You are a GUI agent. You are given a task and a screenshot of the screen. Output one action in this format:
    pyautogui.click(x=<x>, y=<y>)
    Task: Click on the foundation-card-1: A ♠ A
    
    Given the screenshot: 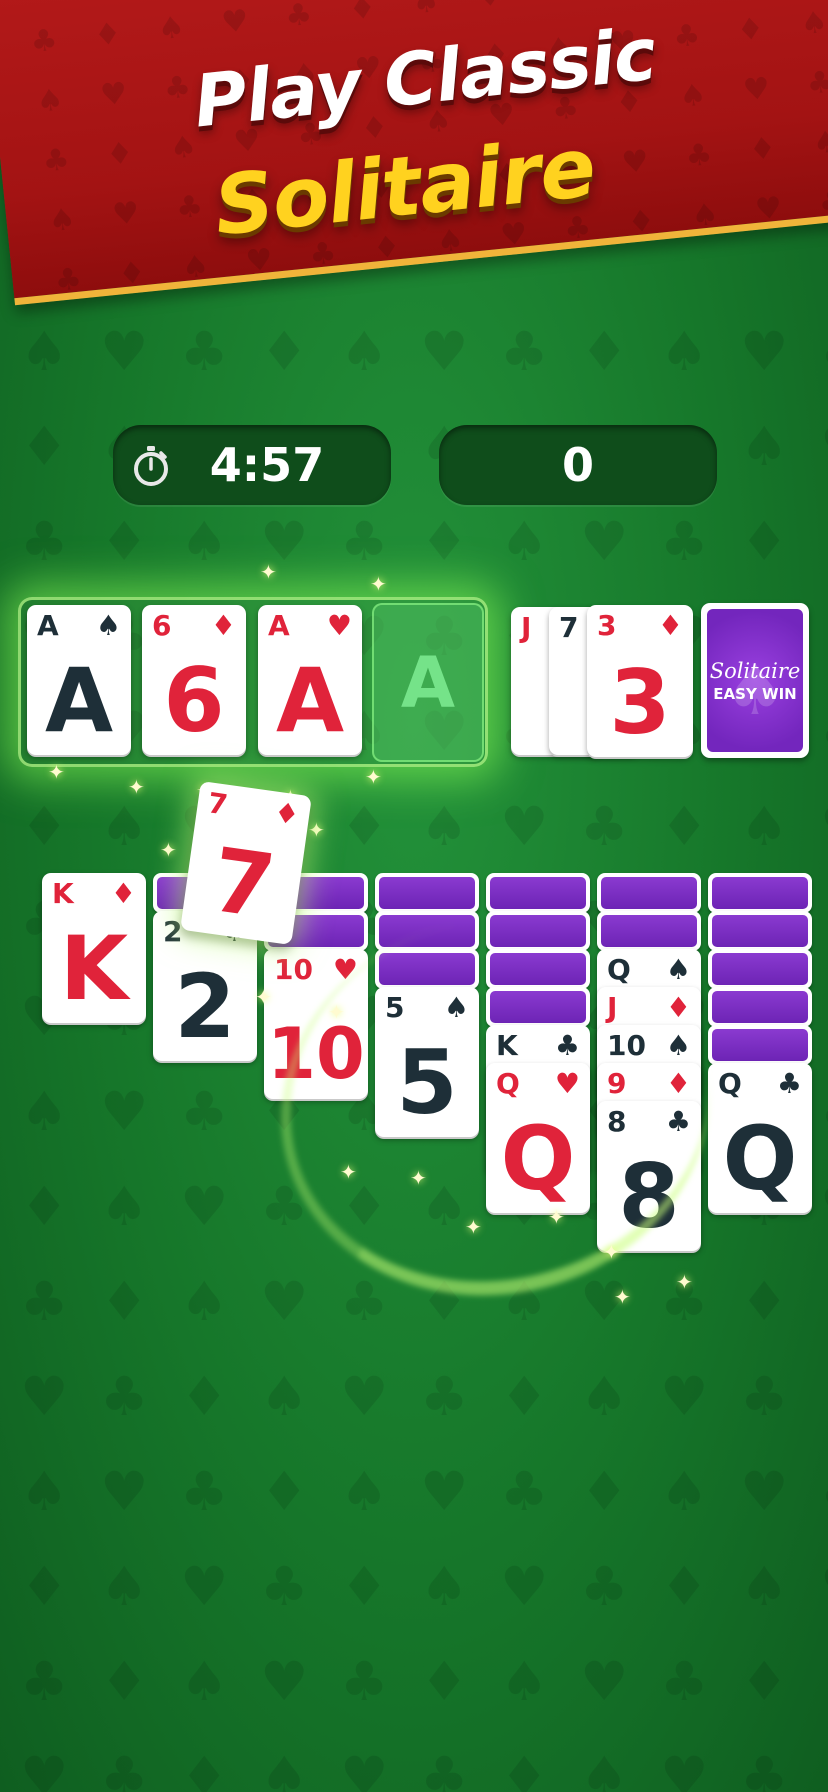 What is the action you would take?
    pyautogui.click(x=79, y=680)
    